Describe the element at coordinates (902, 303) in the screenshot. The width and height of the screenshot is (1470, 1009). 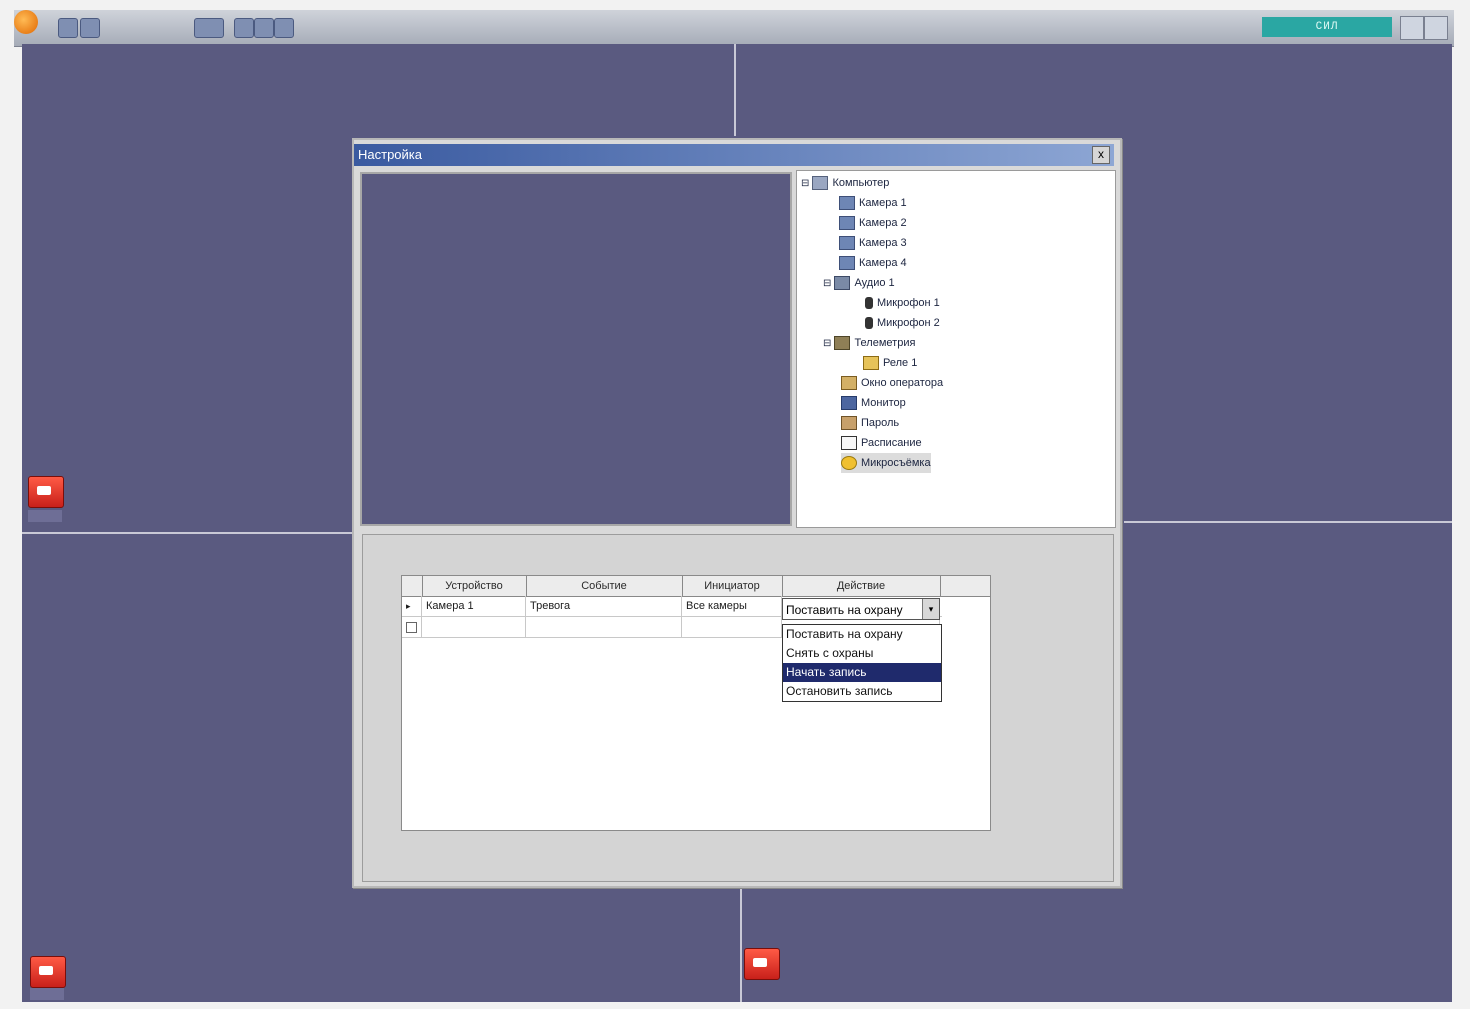
I see `tree-item-microphone-1: Микрофон 1` at that location.